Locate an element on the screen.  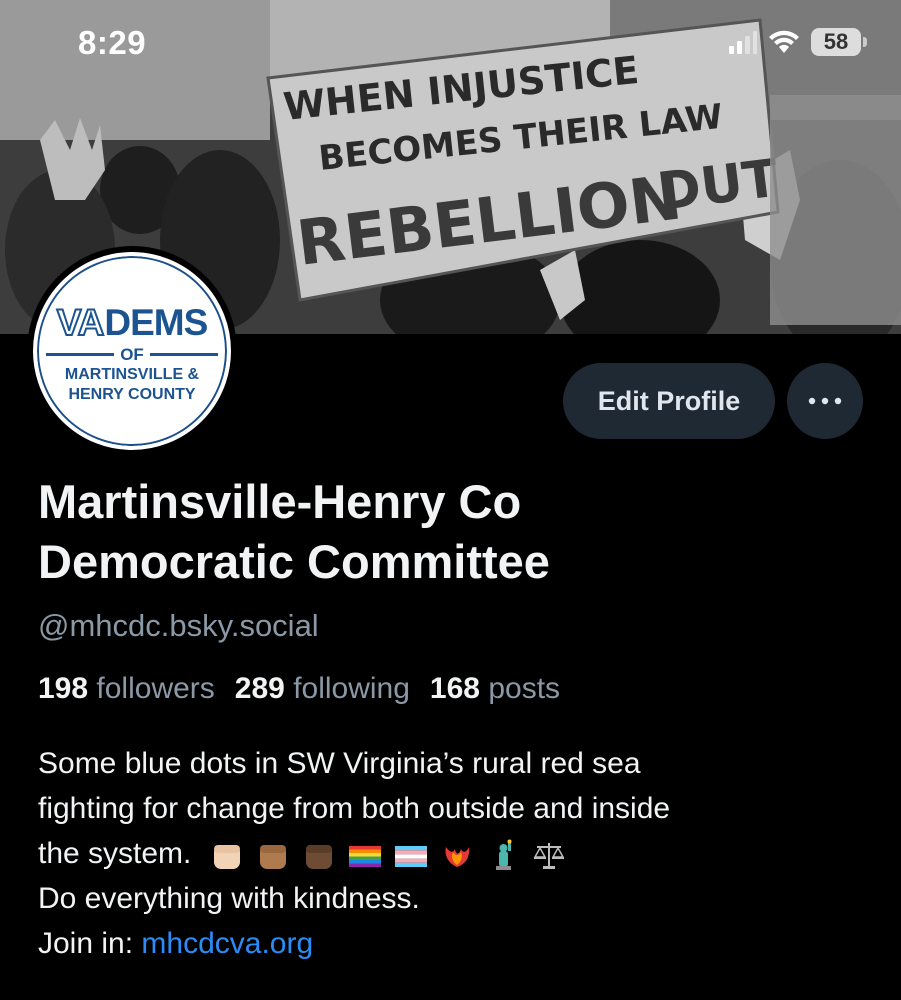
trans-flag-icon is located at coordinates (410, 857).